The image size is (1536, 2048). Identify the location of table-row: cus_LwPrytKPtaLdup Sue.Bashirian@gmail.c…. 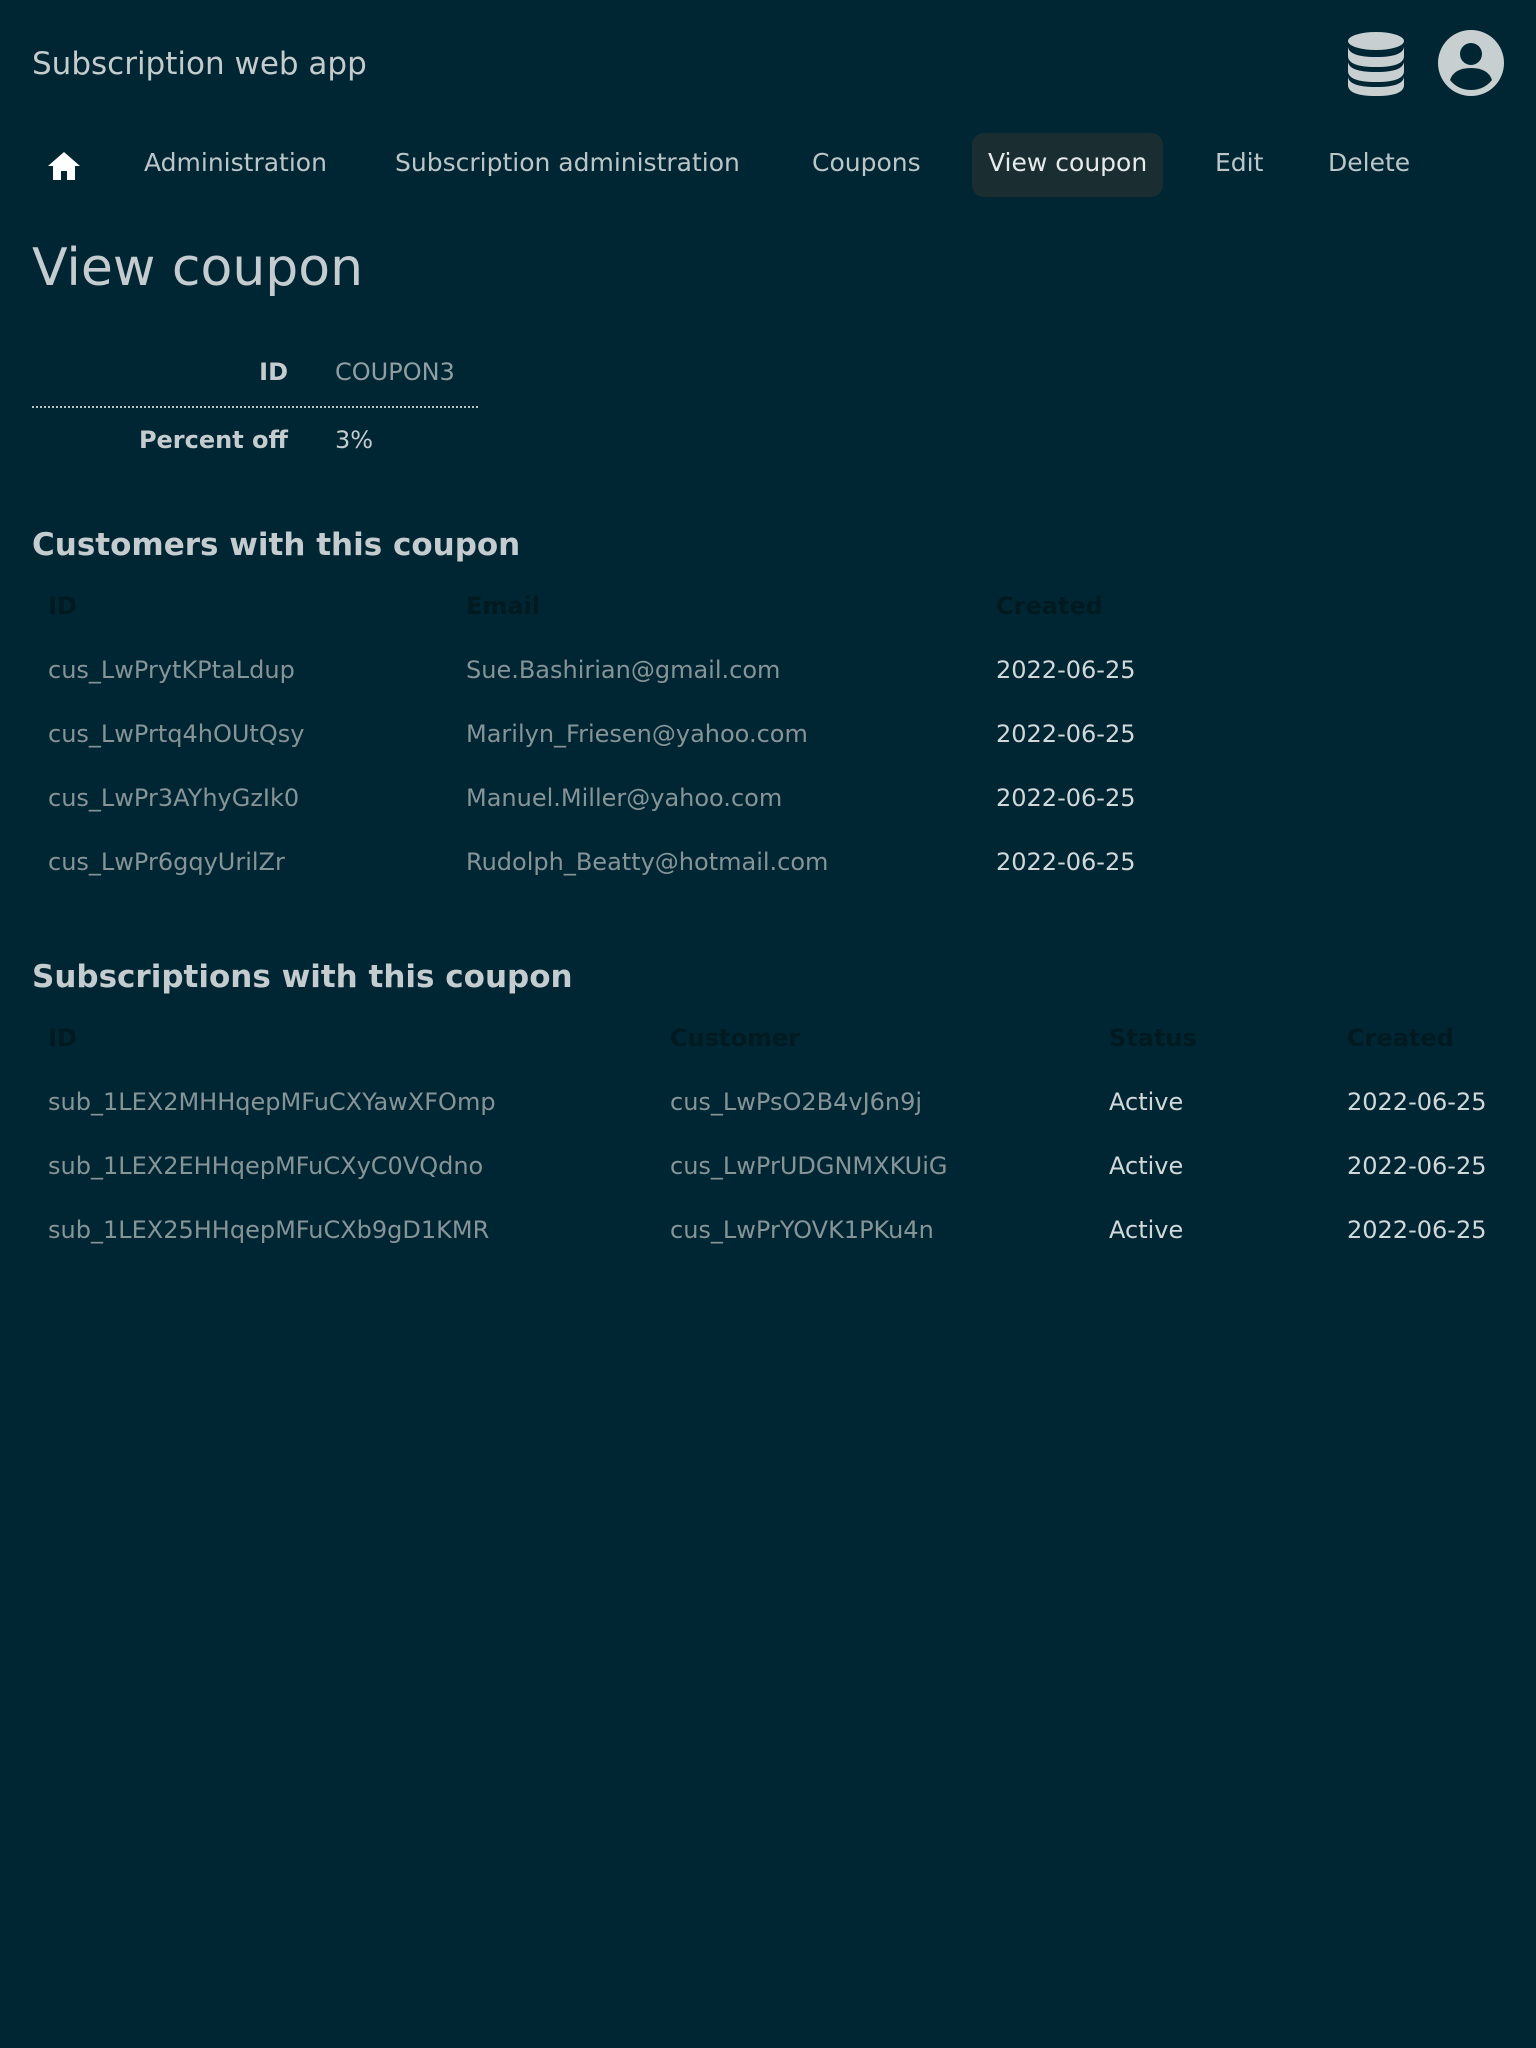
(774, 670).